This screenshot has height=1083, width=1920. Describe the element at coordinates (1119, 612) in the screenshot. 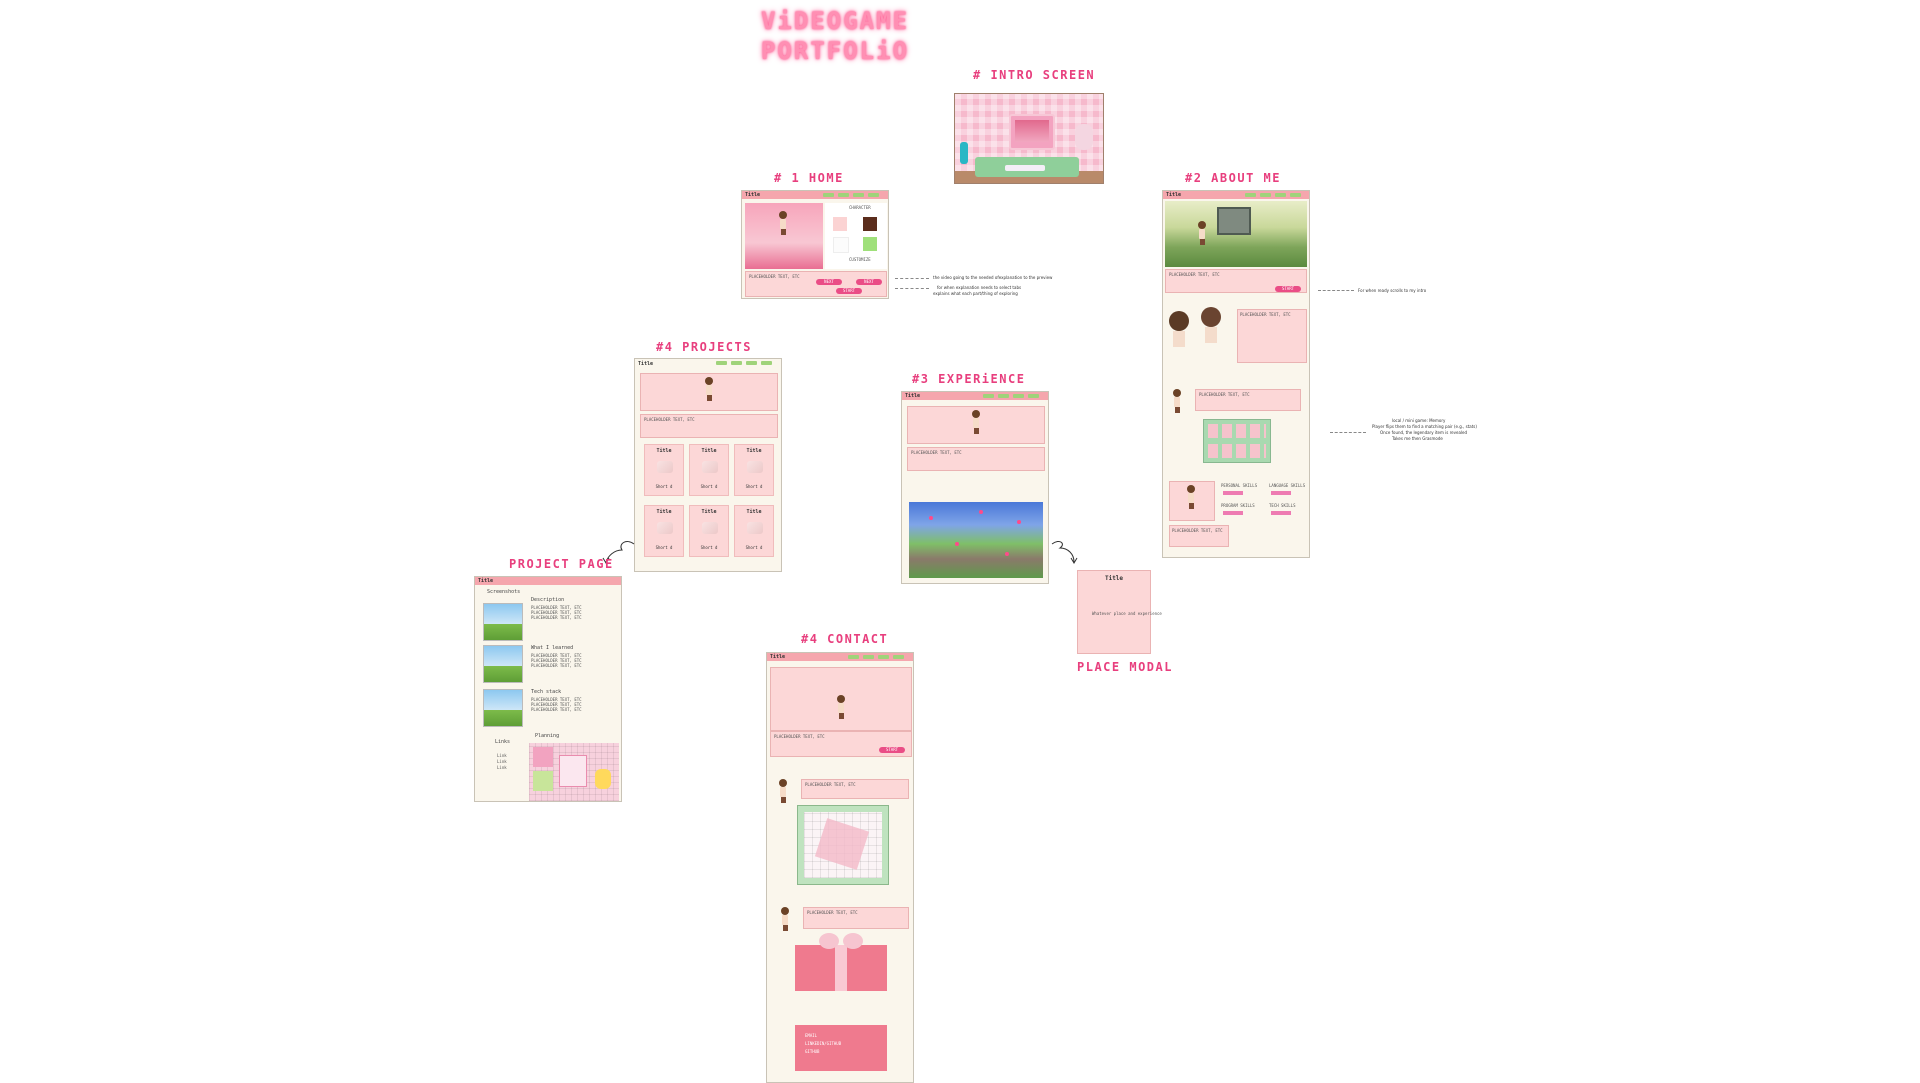

I see `place-modal: Title Whatever place and experience` at that location.